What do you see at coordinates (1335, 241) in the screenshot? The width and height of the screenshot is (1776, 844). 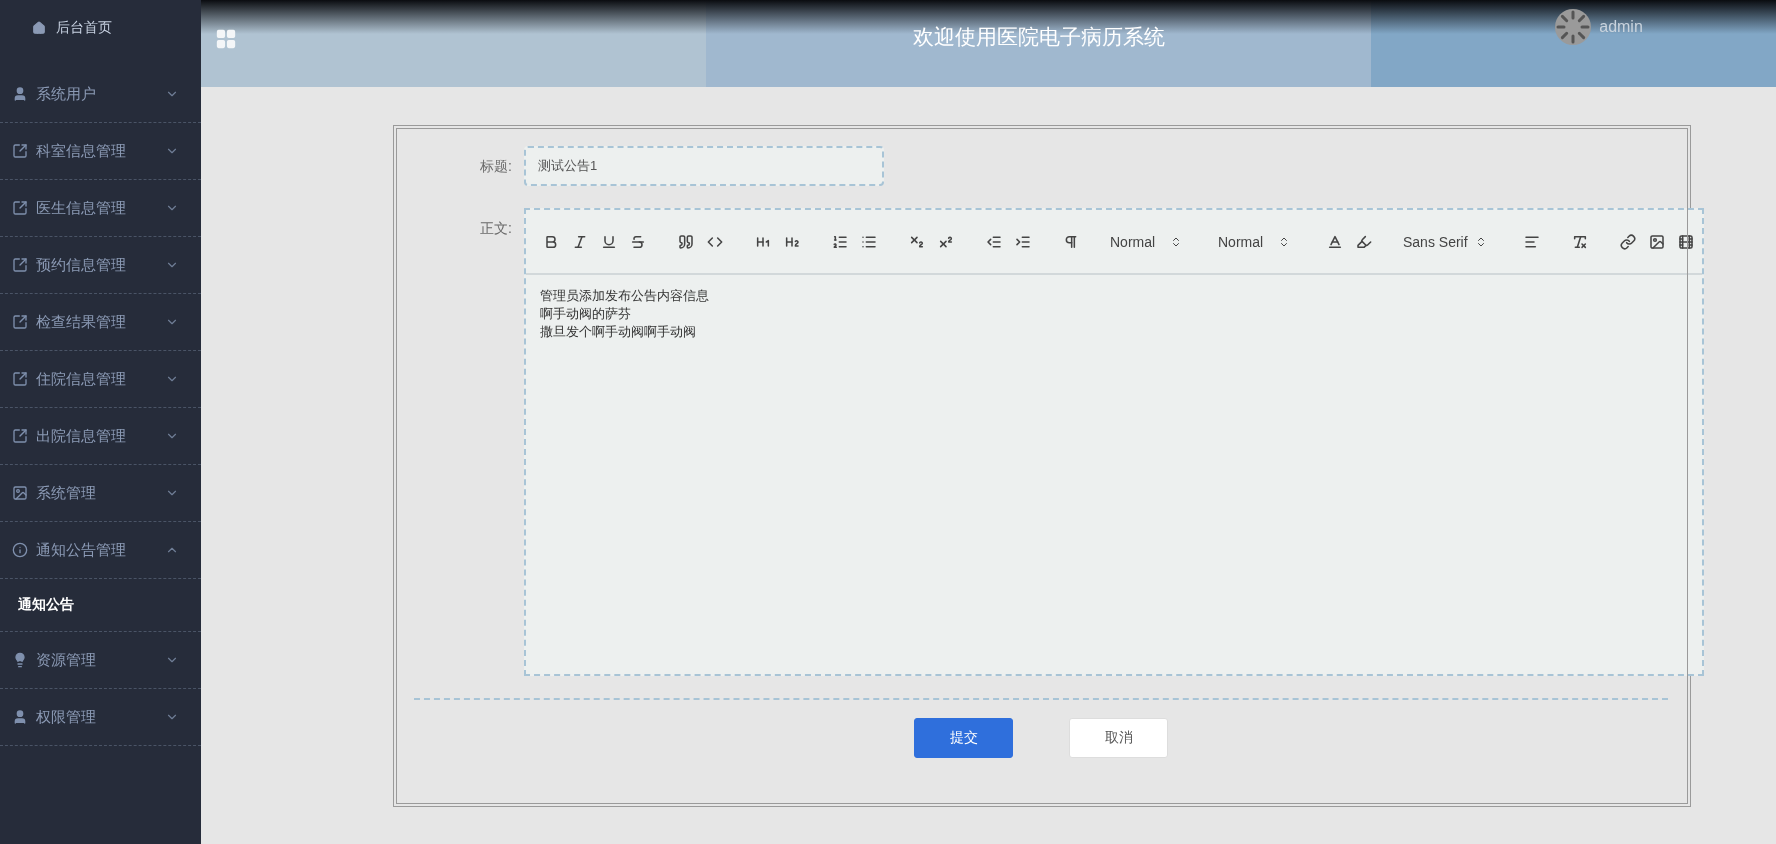 I see `text-color-icon` at bounding box center [1335, 241].